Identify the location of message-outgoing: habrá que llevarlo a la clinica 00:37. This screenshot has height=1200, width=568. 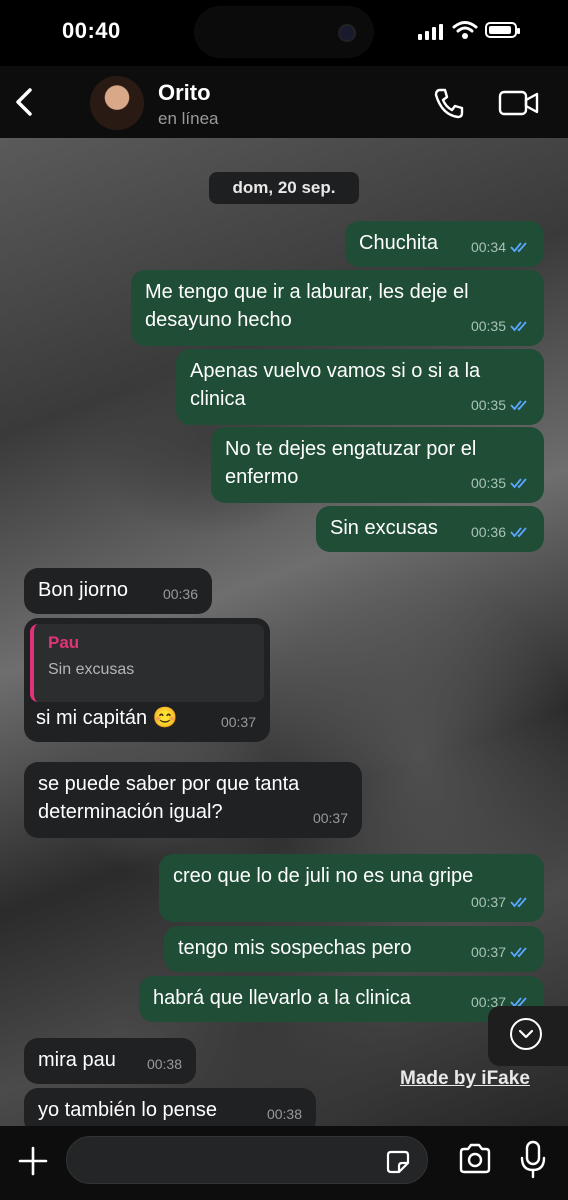
(341, 999).